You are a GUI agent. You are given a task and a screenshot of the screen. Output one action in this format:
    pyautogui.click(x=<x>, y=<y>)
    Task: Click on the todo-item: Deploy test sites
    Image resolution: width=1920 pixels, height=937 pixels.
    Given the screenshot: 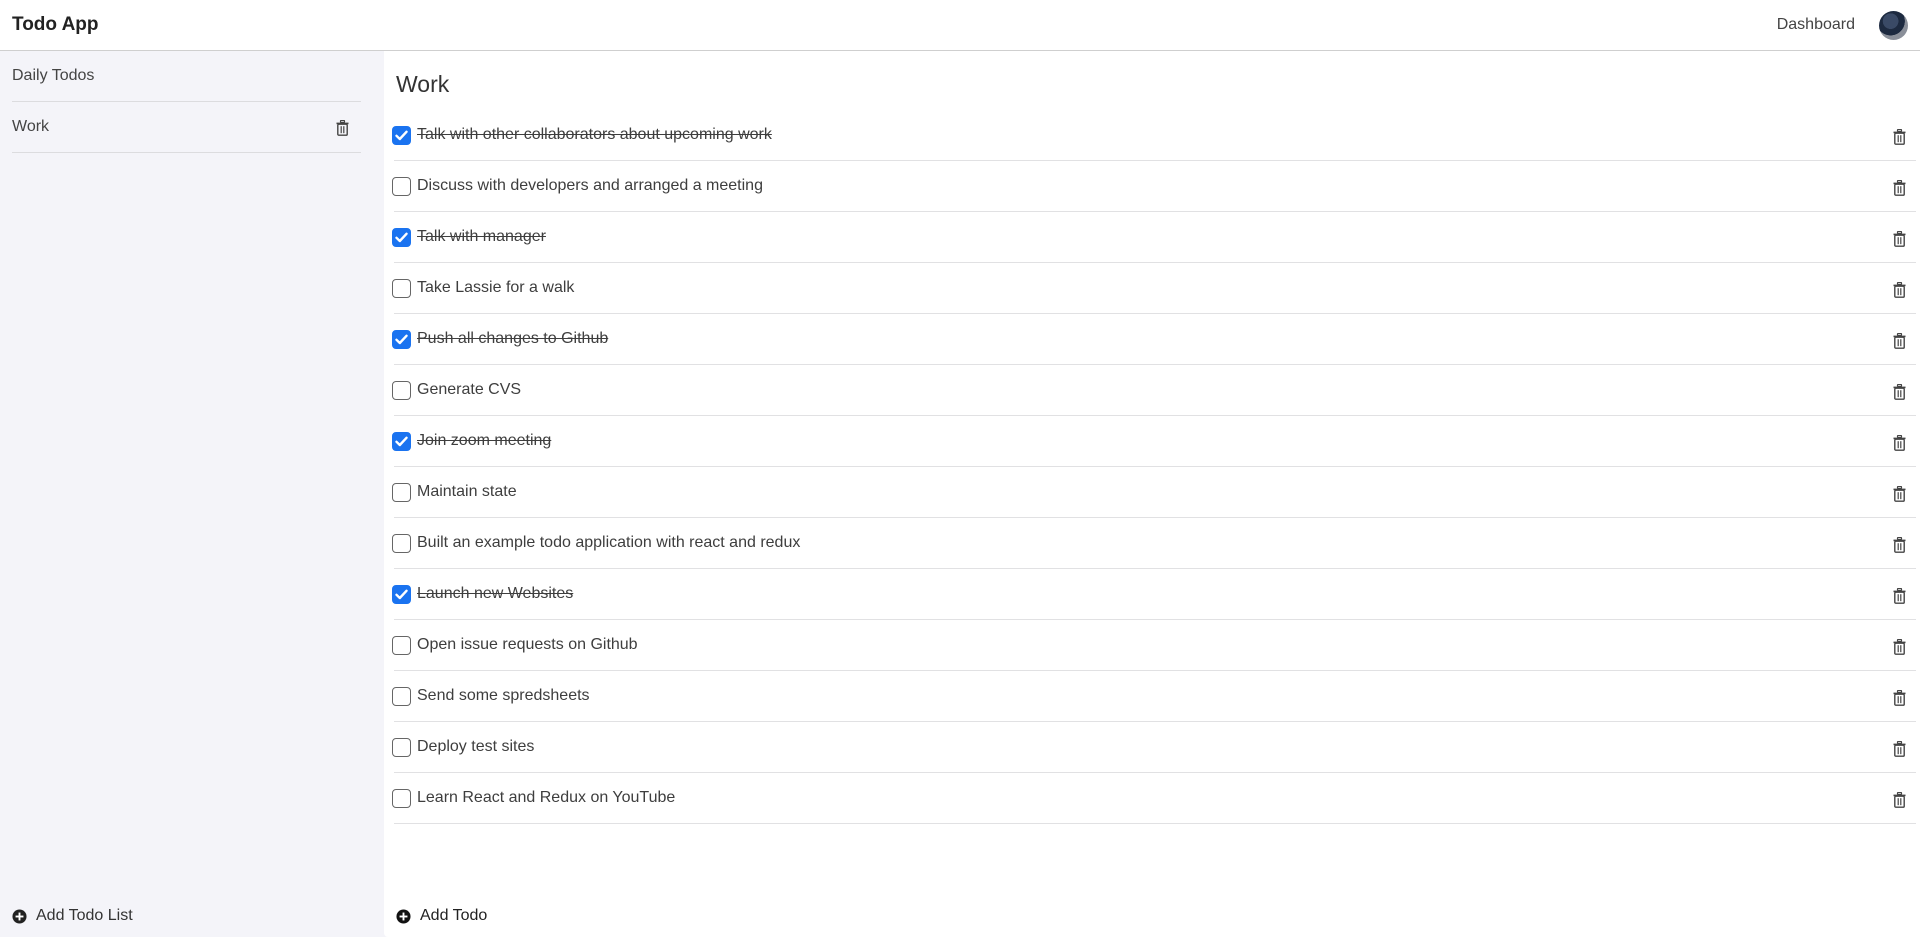 What is the action you would take?
    pyautogui.click(x=1154, y=747)
    